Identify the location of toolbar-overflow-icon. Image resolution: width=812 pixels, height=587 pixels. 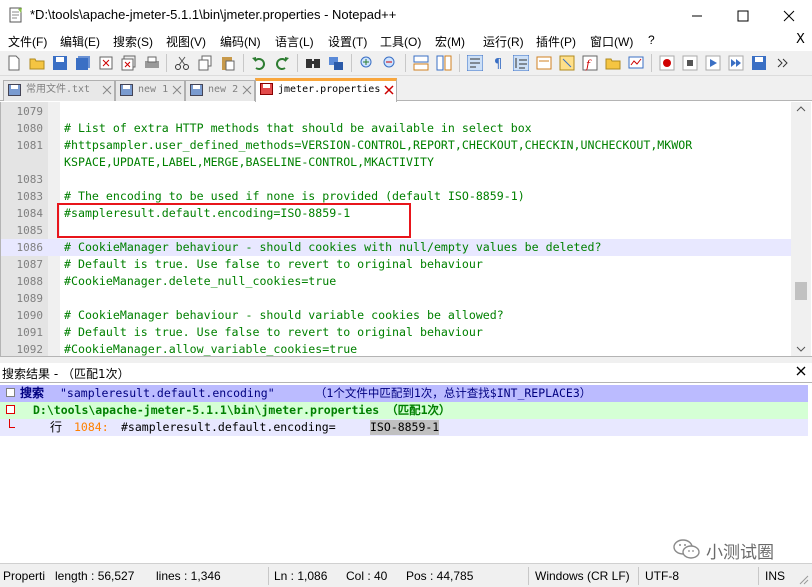
(782, 63).